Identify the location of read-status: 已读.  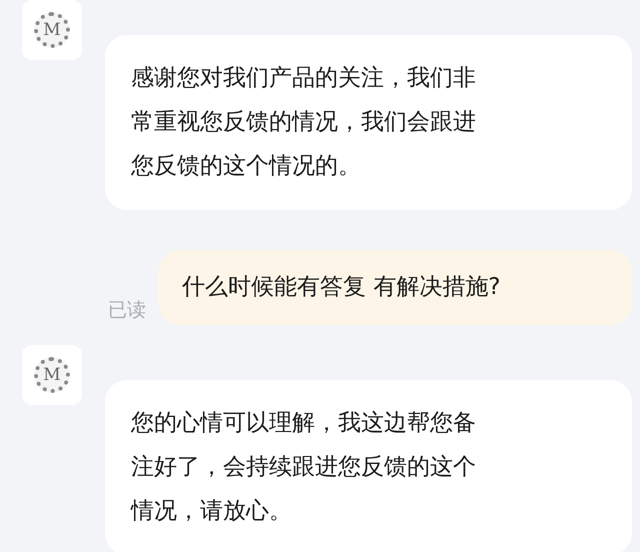
(127, 310).